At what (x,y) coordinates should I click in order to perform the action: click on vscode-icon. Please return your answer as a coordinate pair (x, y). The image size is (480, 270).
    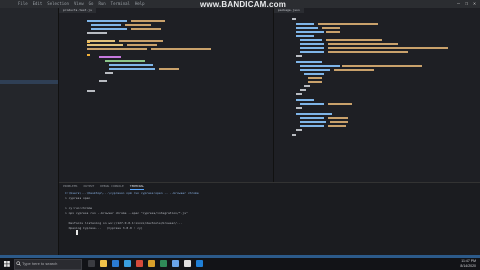
    Looking at the image, I should click on (199, 263).